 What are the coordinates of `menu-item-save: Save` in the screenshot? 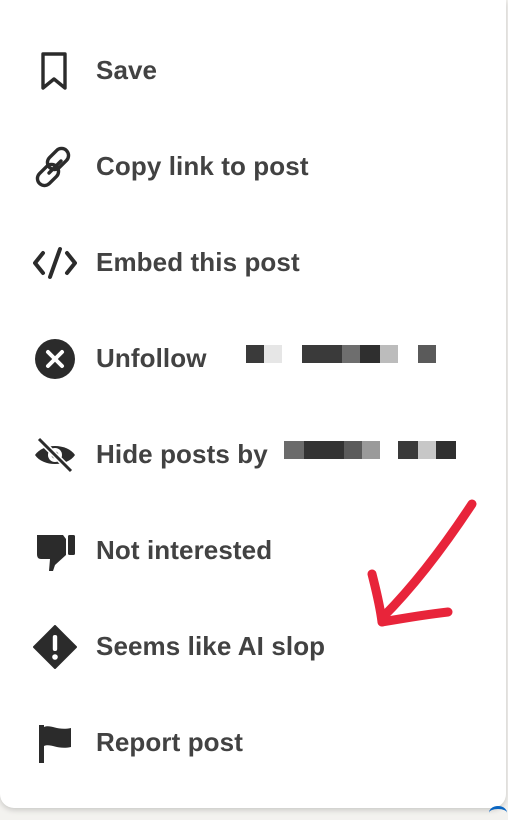 It's located at (253, 69).